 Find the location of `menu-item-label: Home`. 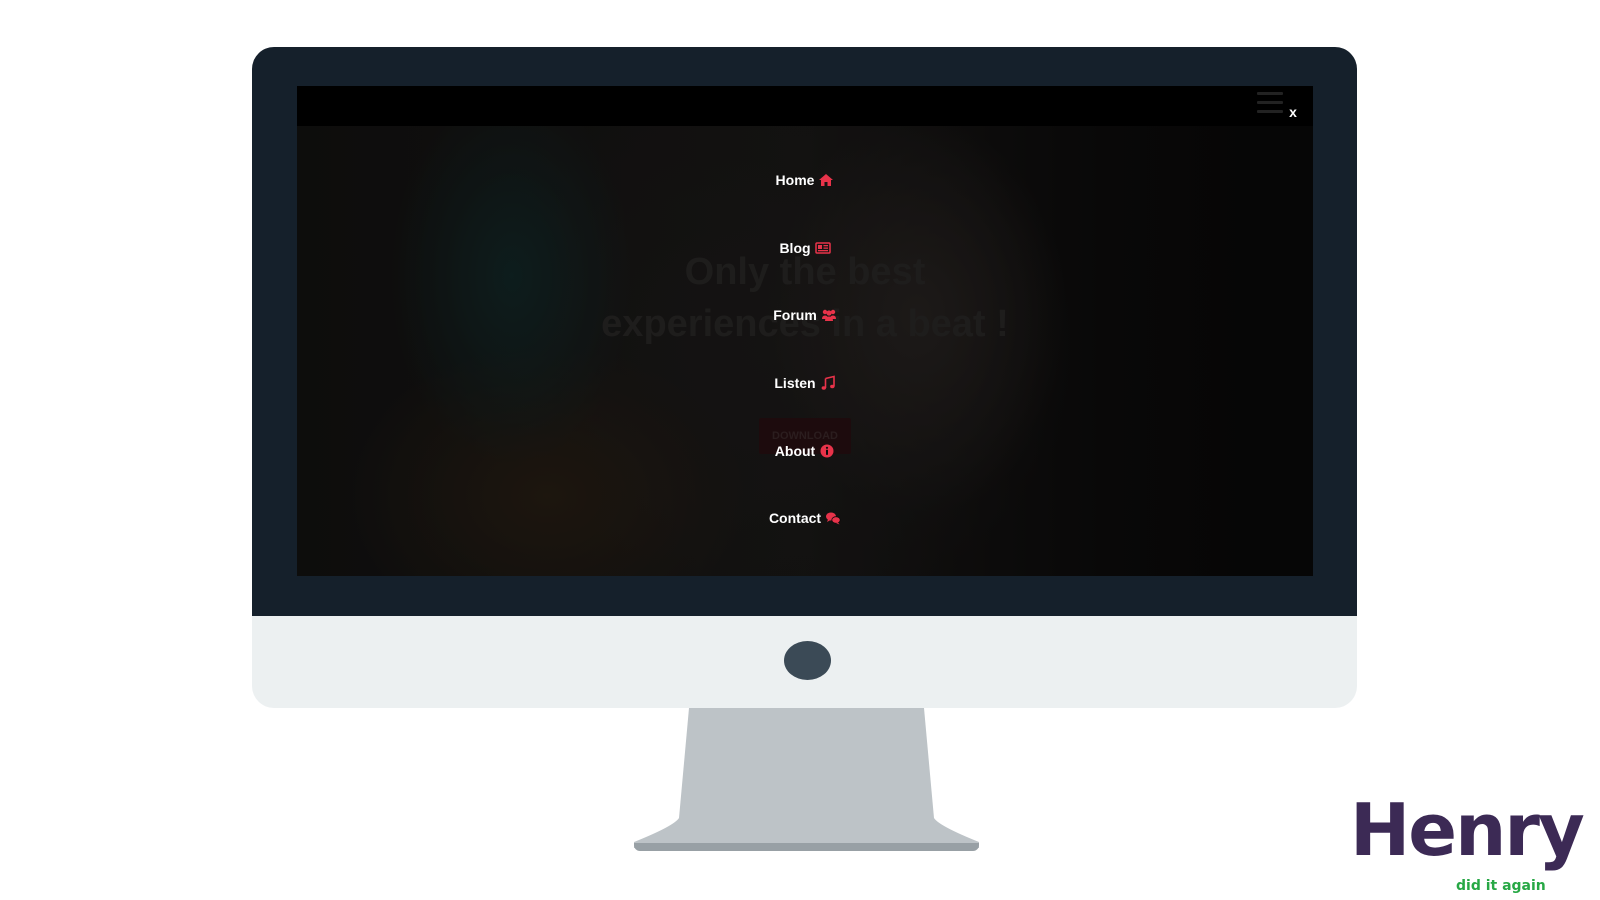

menu-item-label: Home is located at coordinates (795, 180).